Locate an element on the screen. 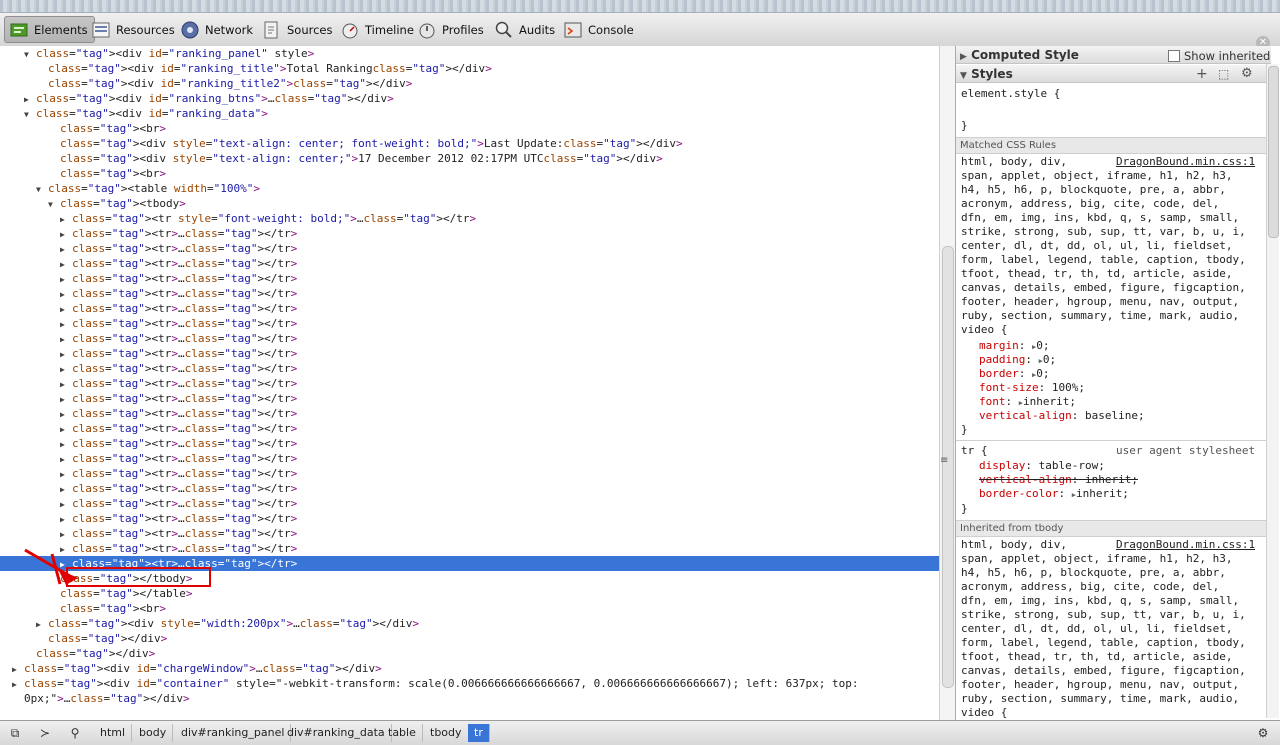 The width and height of the screenshot is (1280, 745). tab-timeline: Timeline is located at coordinates (378, 29).